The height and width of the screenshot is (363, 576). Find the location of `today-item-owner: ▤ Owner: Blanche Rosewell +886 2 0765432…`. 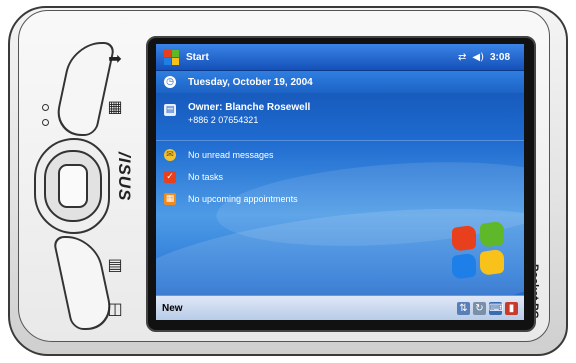

today-item-owner: ▤ Owner: Blanche Rosewell +886 2 0765432… is located at coordinates (340, 114).